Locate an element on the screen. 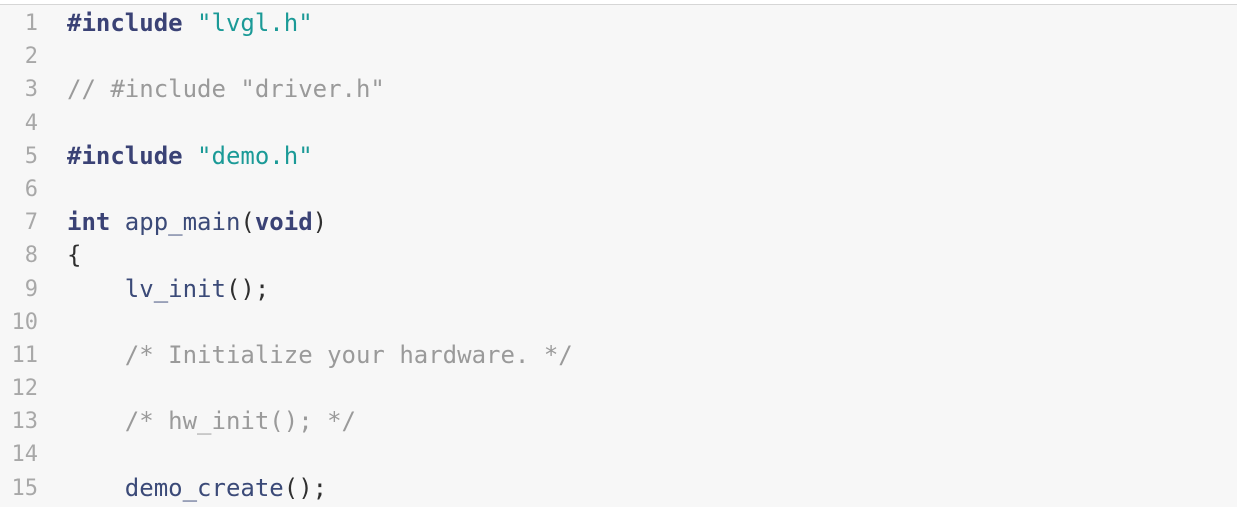 This screenshot has height=507, width=1237. code-line: 15 demo_create(); is located at coordinates (618, 488).